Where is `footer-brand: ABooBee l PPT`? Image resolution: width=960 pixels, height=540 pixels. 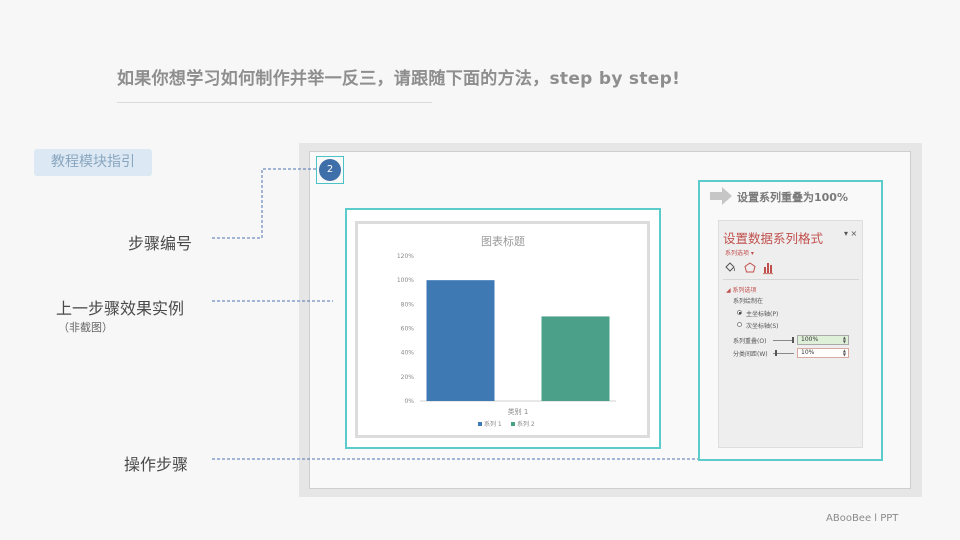
footer-brand: ABooBee l PPT is located at coordinates (862, 518).